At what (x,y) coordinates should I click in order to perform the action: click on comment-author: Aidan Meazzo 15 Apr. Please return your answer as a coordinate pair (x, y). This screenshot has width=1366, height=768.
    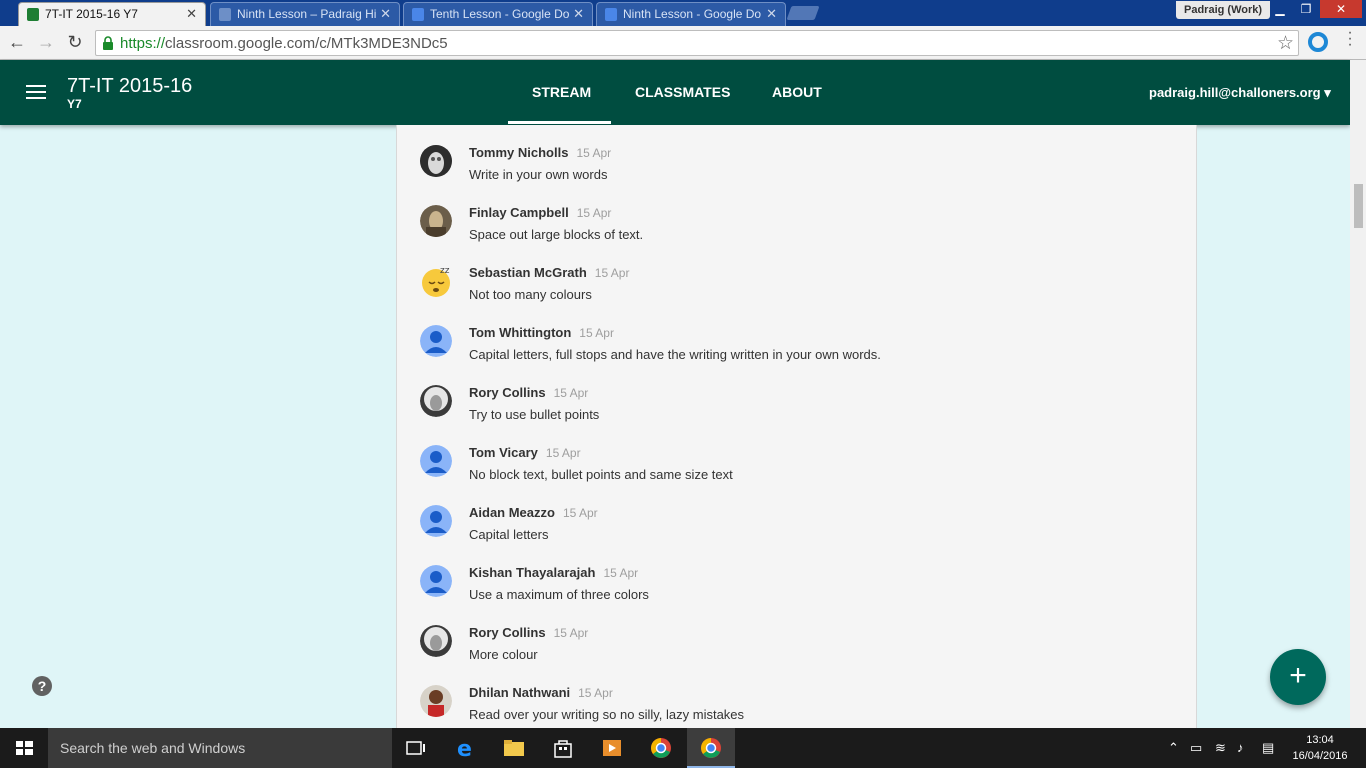
    Looking at the image, I should click on (533, 512).